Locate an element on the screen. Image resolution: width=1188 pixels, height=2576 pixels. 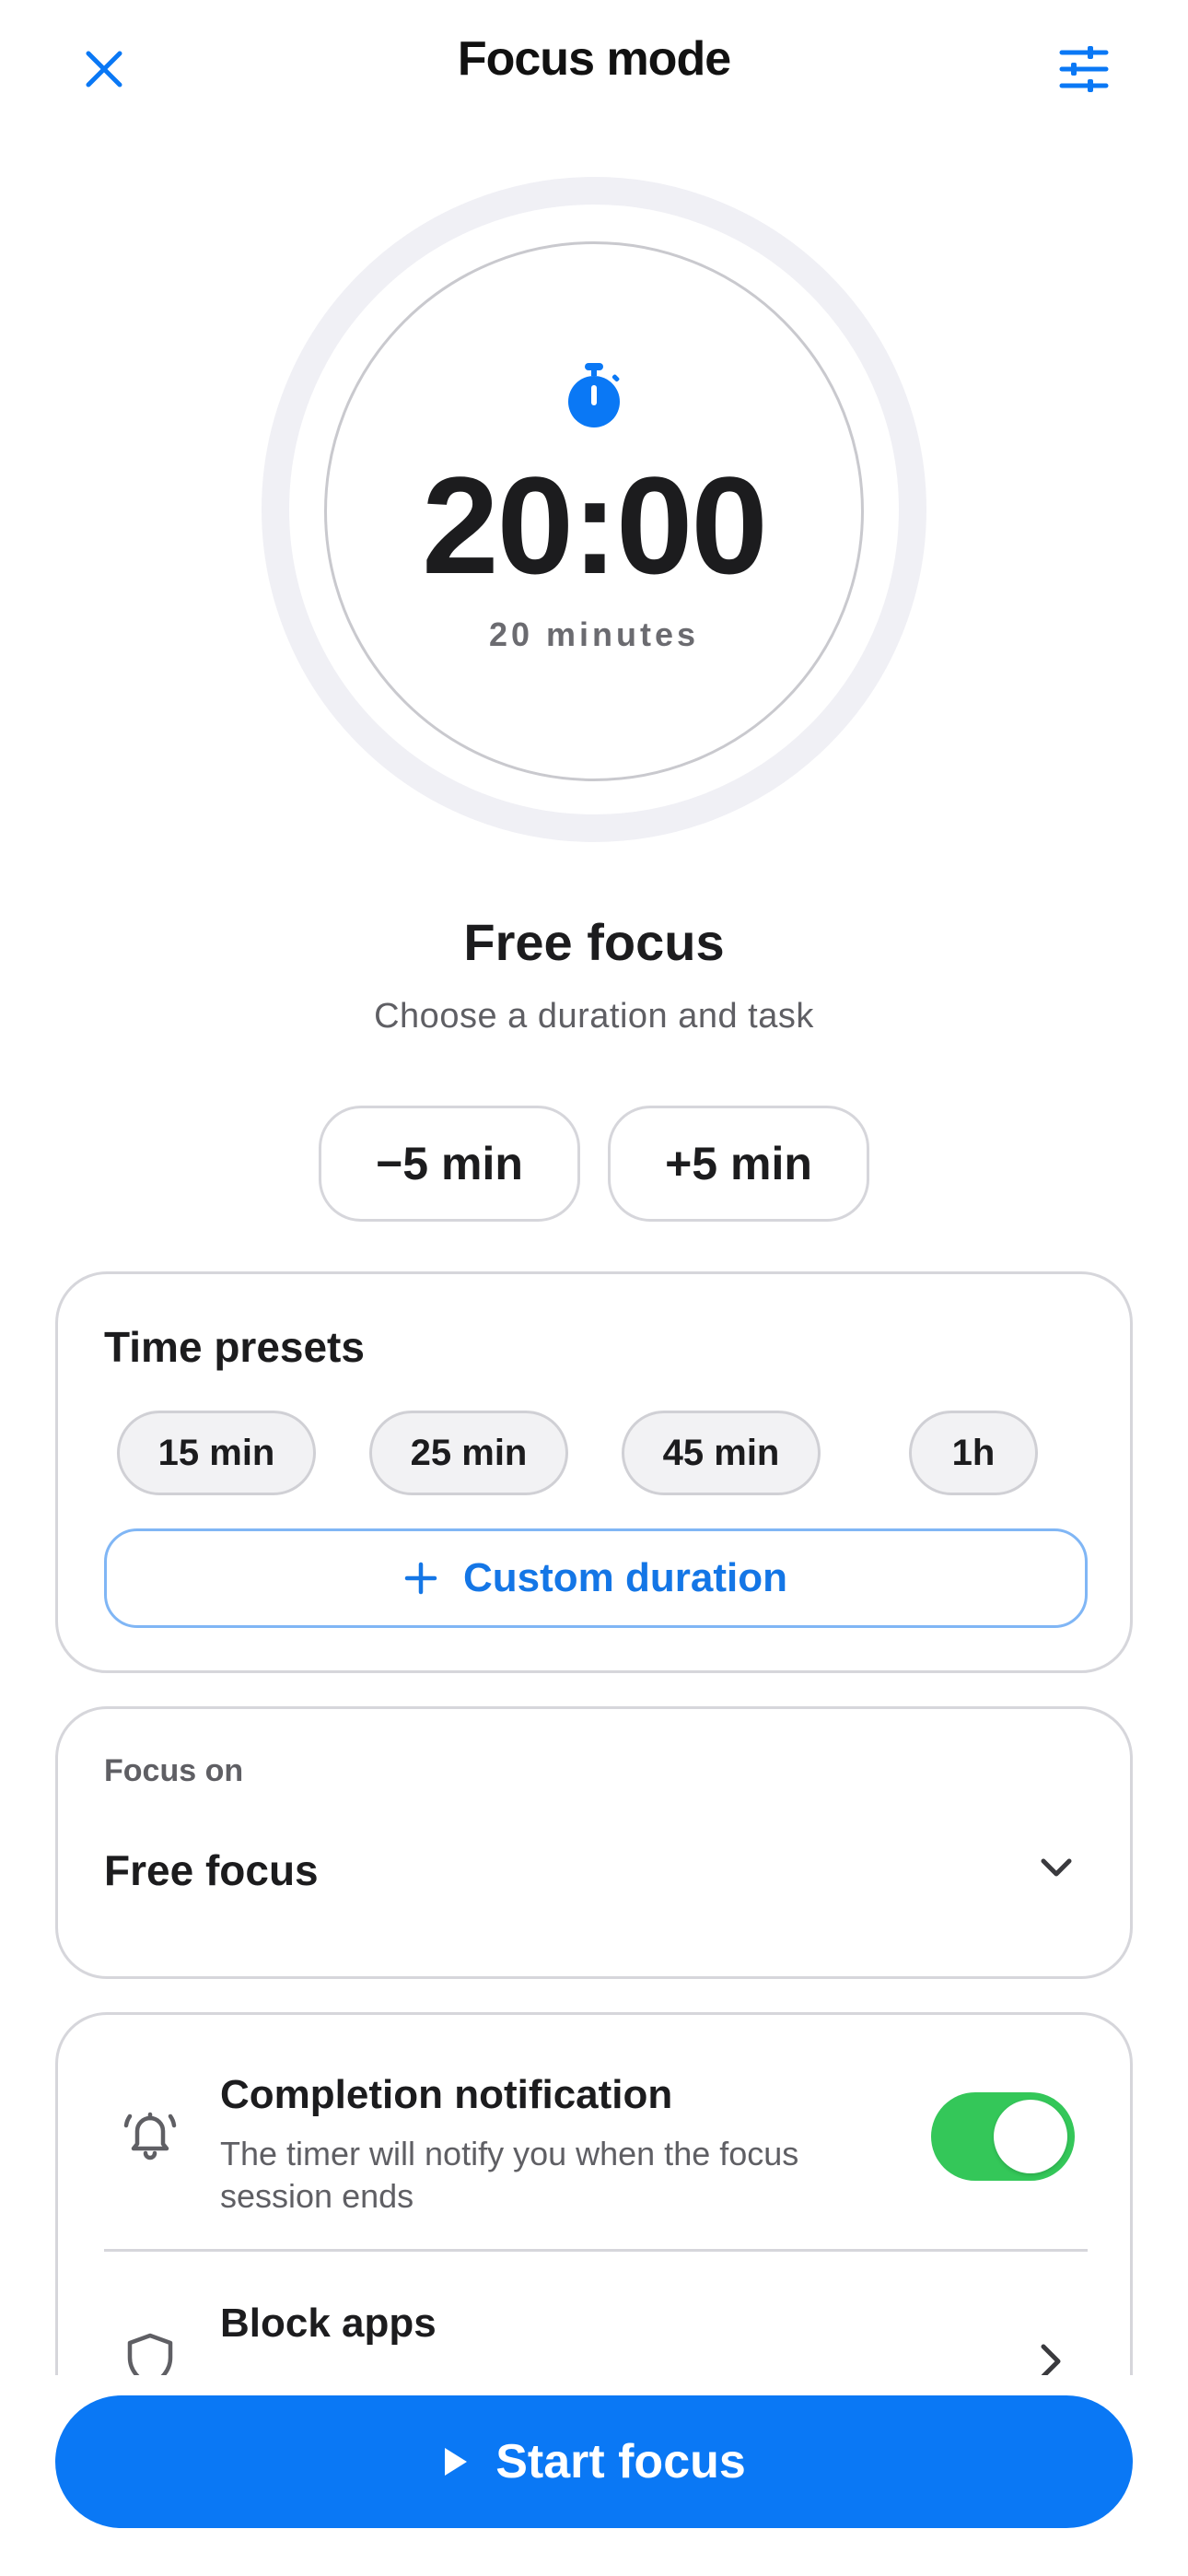
sliders-icon is located at coordinates (1084, 69).